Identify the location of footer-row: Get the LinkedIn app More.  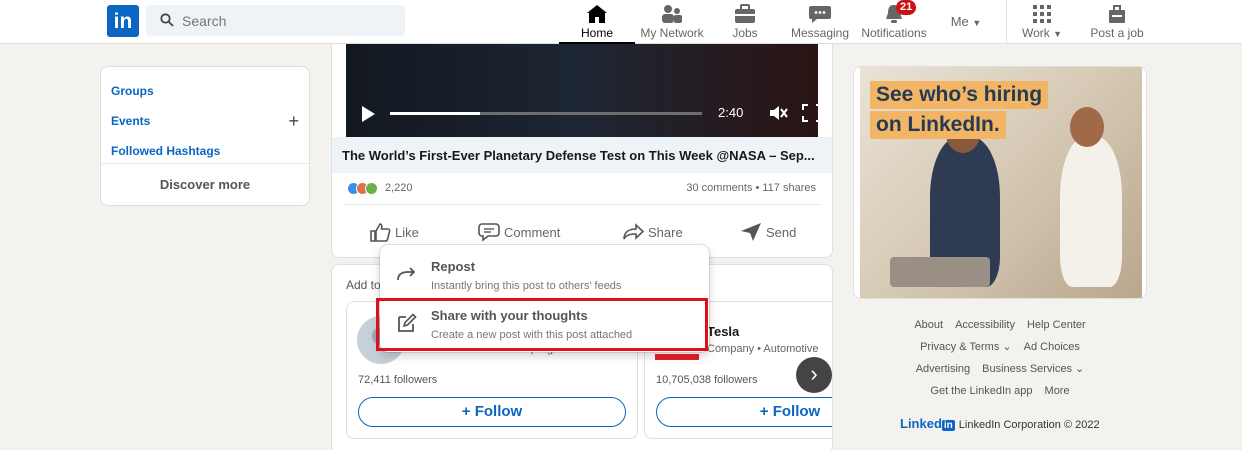
(1000, 395).